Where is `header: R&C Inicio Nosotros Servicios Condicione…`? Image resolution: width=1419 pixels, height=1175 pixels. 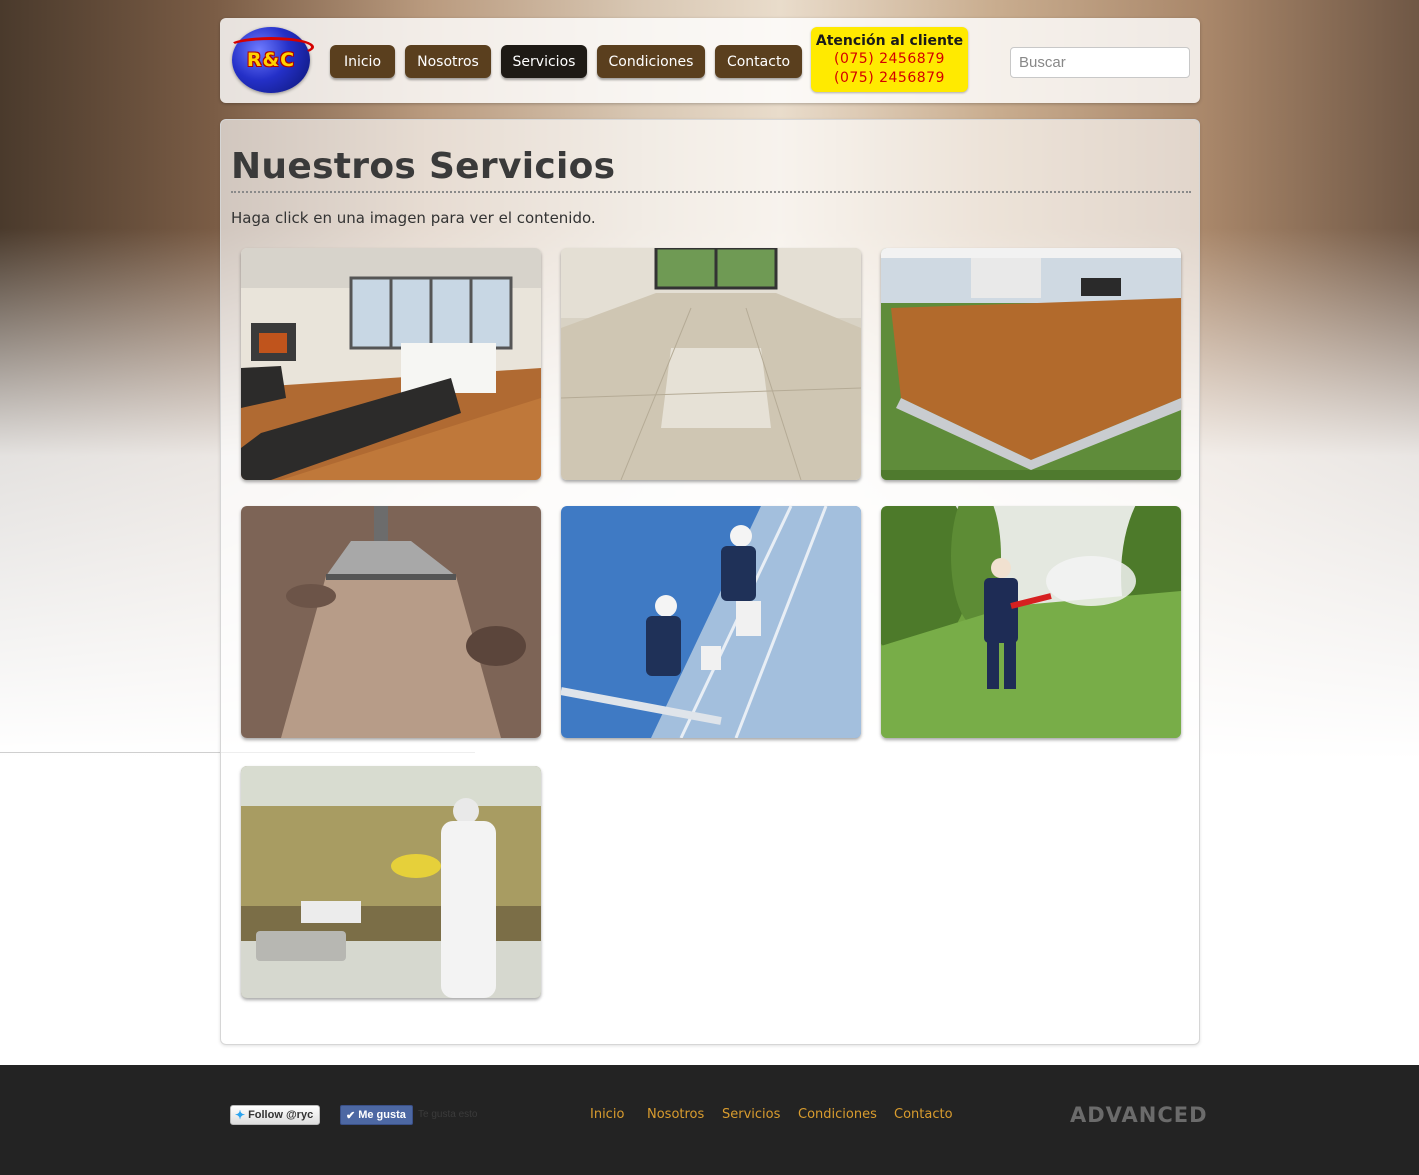
header: R&C Inicio Nosotros Servicios Condicione… is located at coordinates (710, 60).